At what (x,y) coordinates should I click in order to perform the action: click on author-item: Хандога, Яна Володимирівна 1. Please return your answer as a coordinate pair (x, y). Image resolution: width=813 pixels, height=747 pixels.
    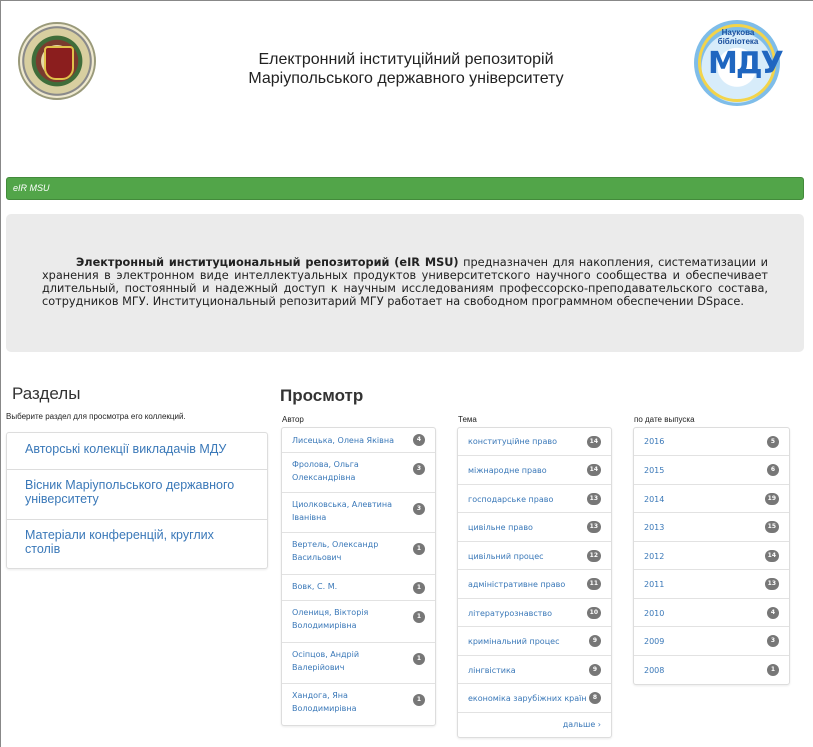
    Looking at the image, I should click on (358, 704).